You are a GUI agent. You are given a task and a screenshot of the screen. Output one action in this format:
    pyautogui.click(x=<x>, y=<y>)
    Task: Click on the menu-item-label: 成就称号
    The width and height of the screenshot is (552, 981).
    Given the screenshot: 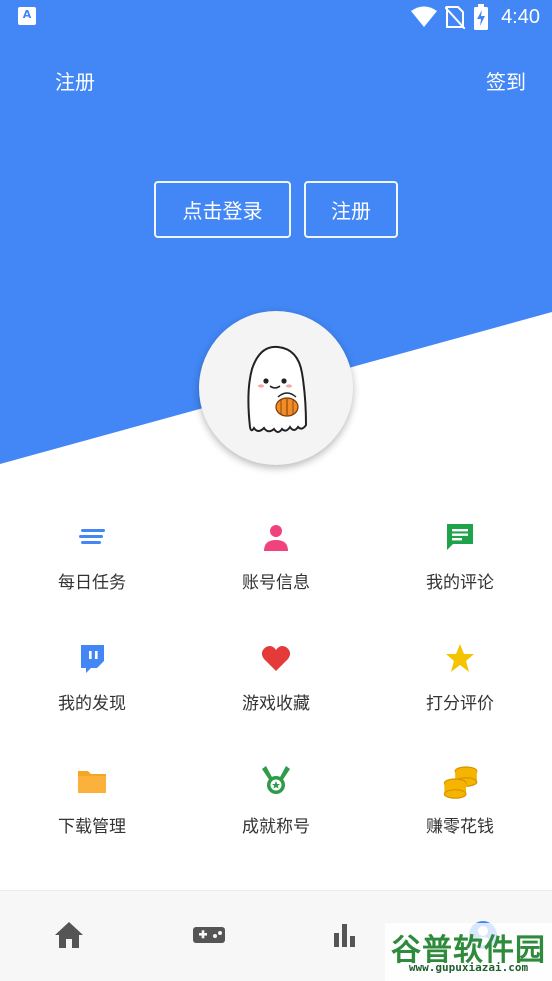 What is the action you would take?
    pyautogui.click(x=276, y=827)
    